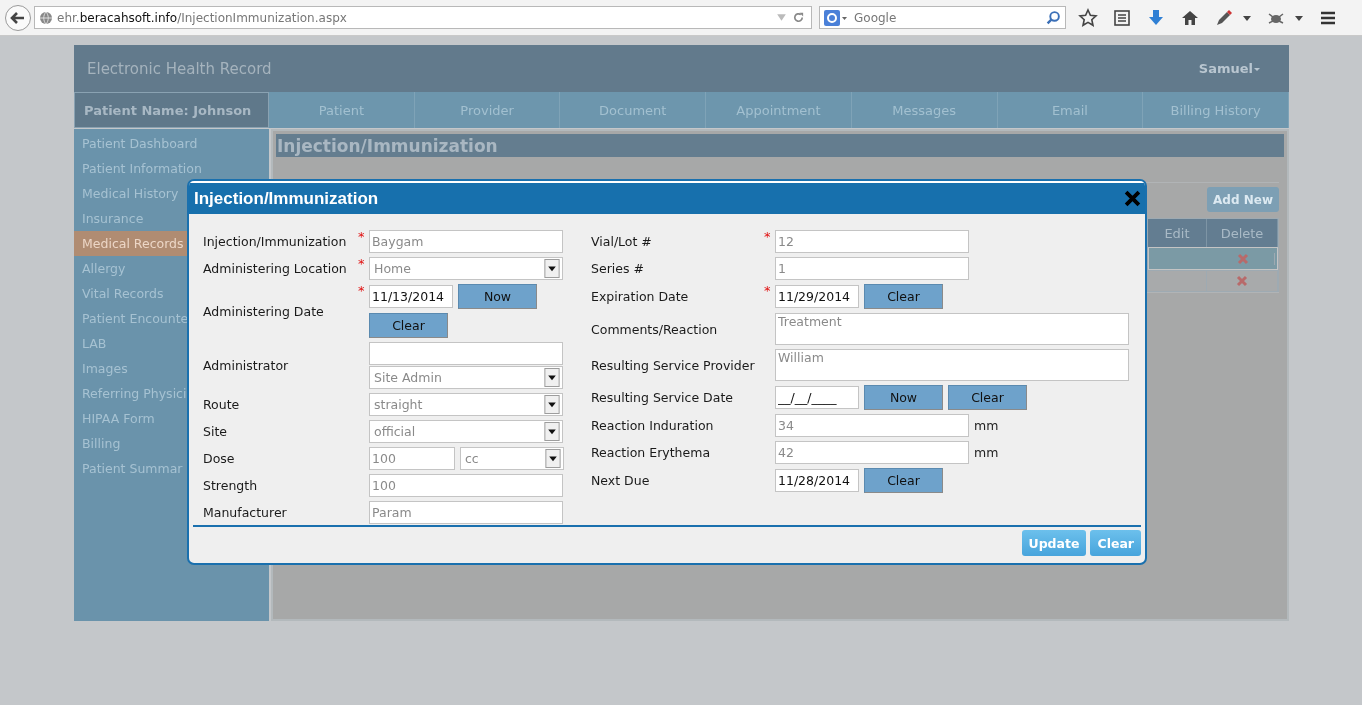 The height and width of the screenshot is (705, 1362). I want to click on text-field: 42, so click(872, 452).